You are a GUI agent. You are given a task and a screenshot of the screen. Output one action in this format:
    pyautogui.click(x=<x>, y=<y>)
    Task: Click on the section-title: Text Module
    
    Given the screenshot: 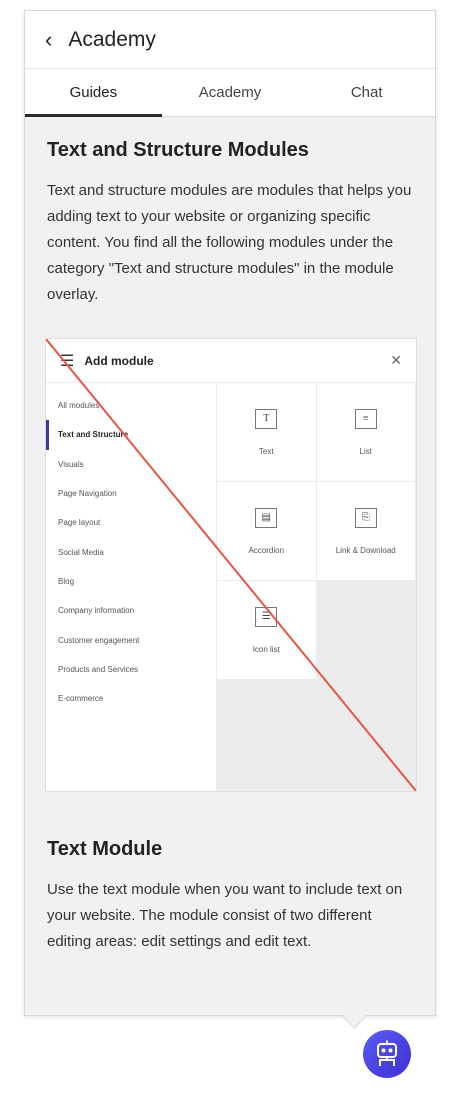 What is the action you would take?
    pyautogui.click(x=105, y=849)
    